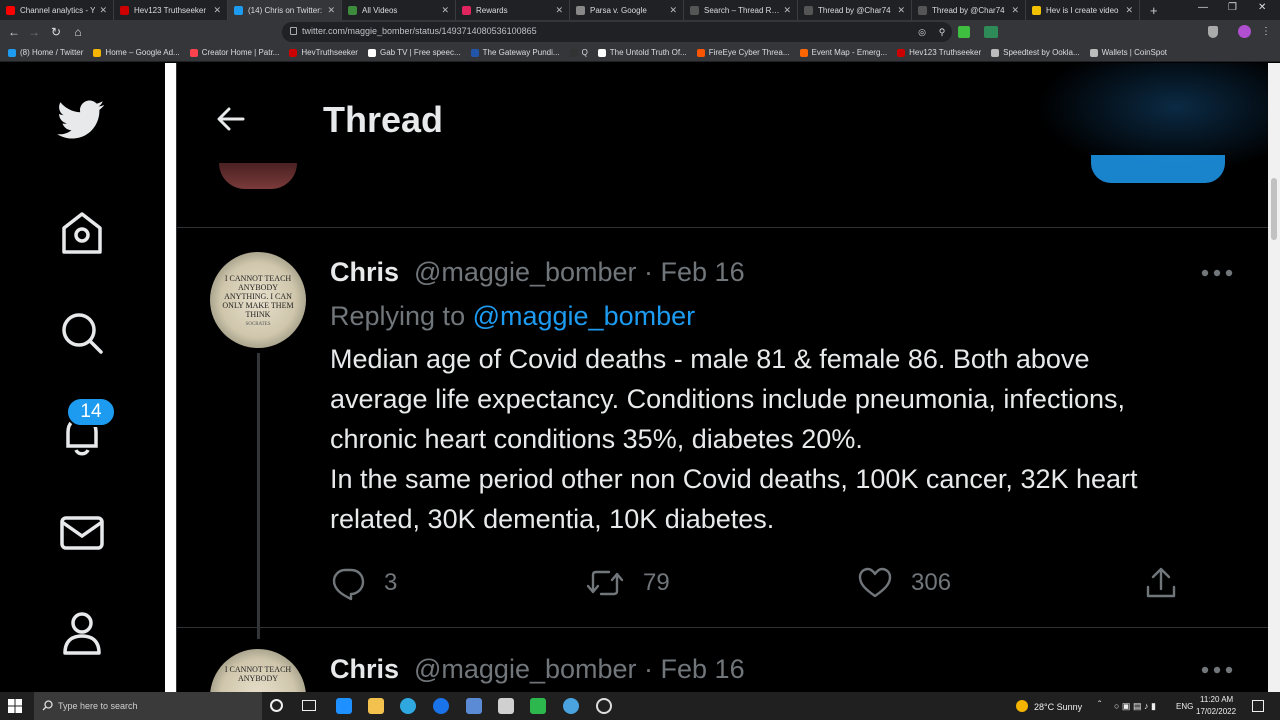 This screenshot has width=1280, height=720. What do you see at coordinates (170, 377) in the screenshot?
I see `page-gutter` at bounding box center [170, 377].